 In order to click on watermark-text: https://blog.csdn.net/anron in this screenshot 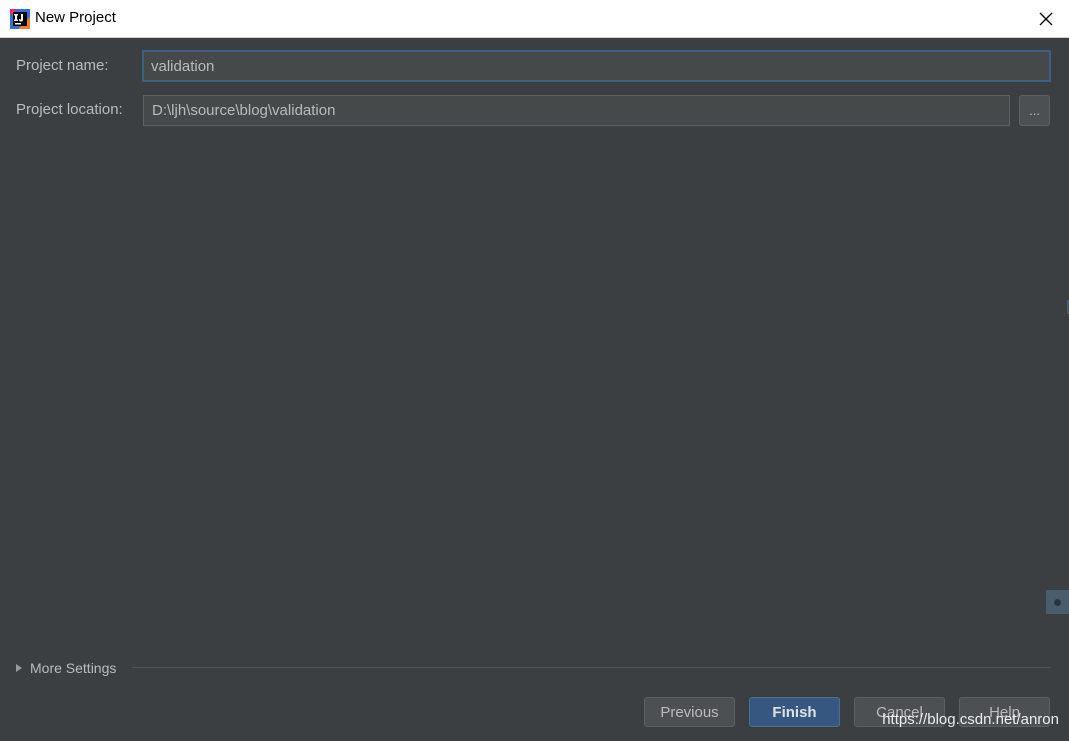, I will do `click(970, 719)`.